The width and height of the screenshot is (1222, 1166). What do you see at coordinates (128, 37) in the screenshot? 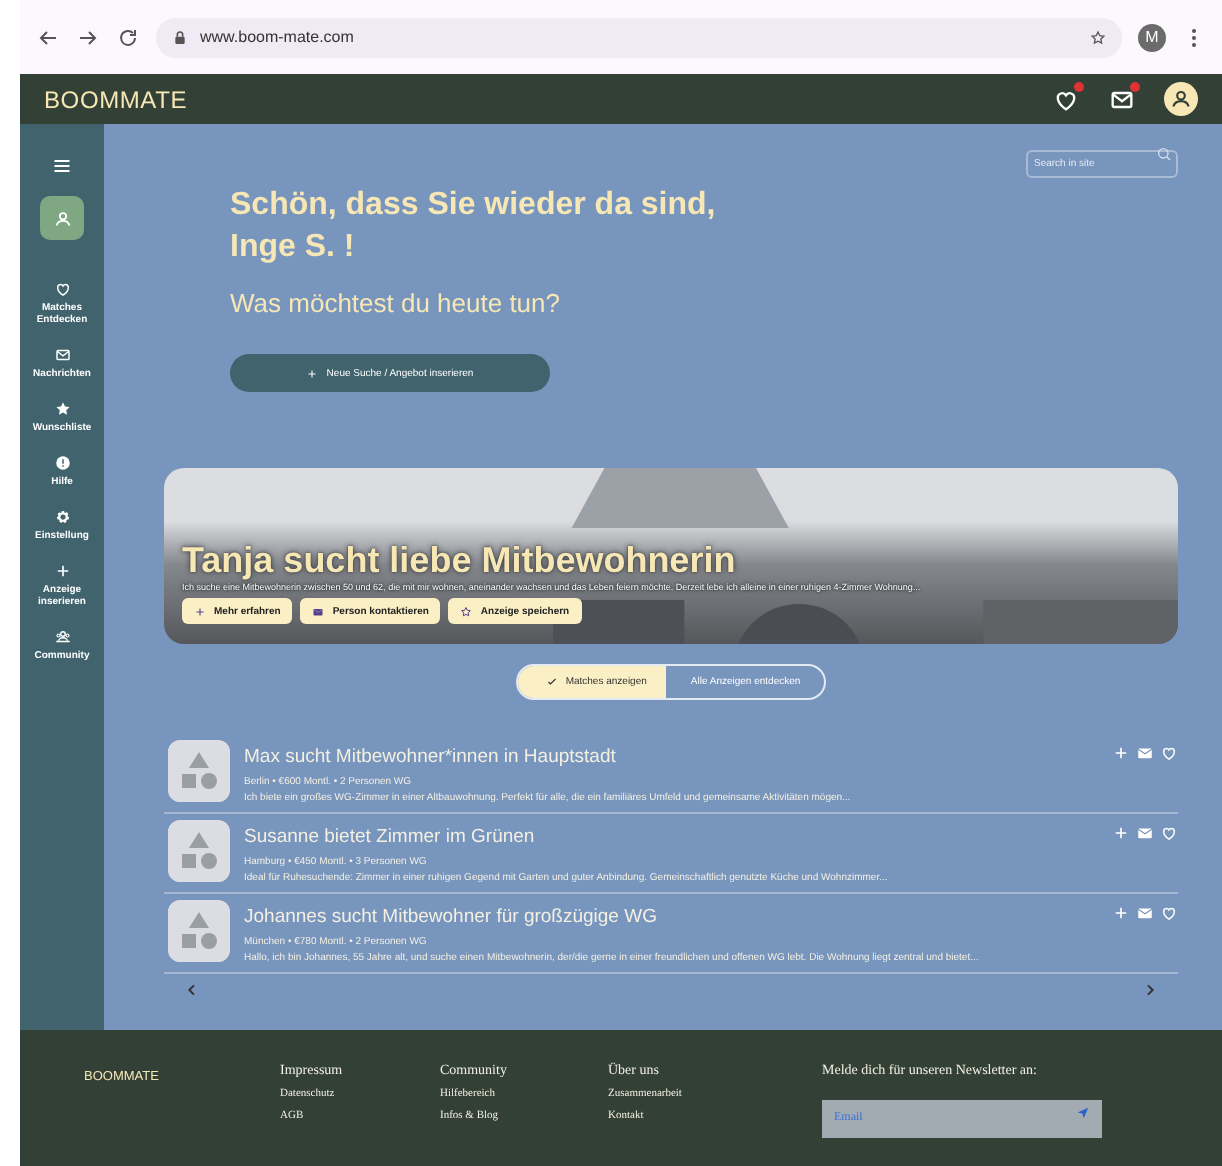
I see `reload-icon` at bounding box center [128, 37].